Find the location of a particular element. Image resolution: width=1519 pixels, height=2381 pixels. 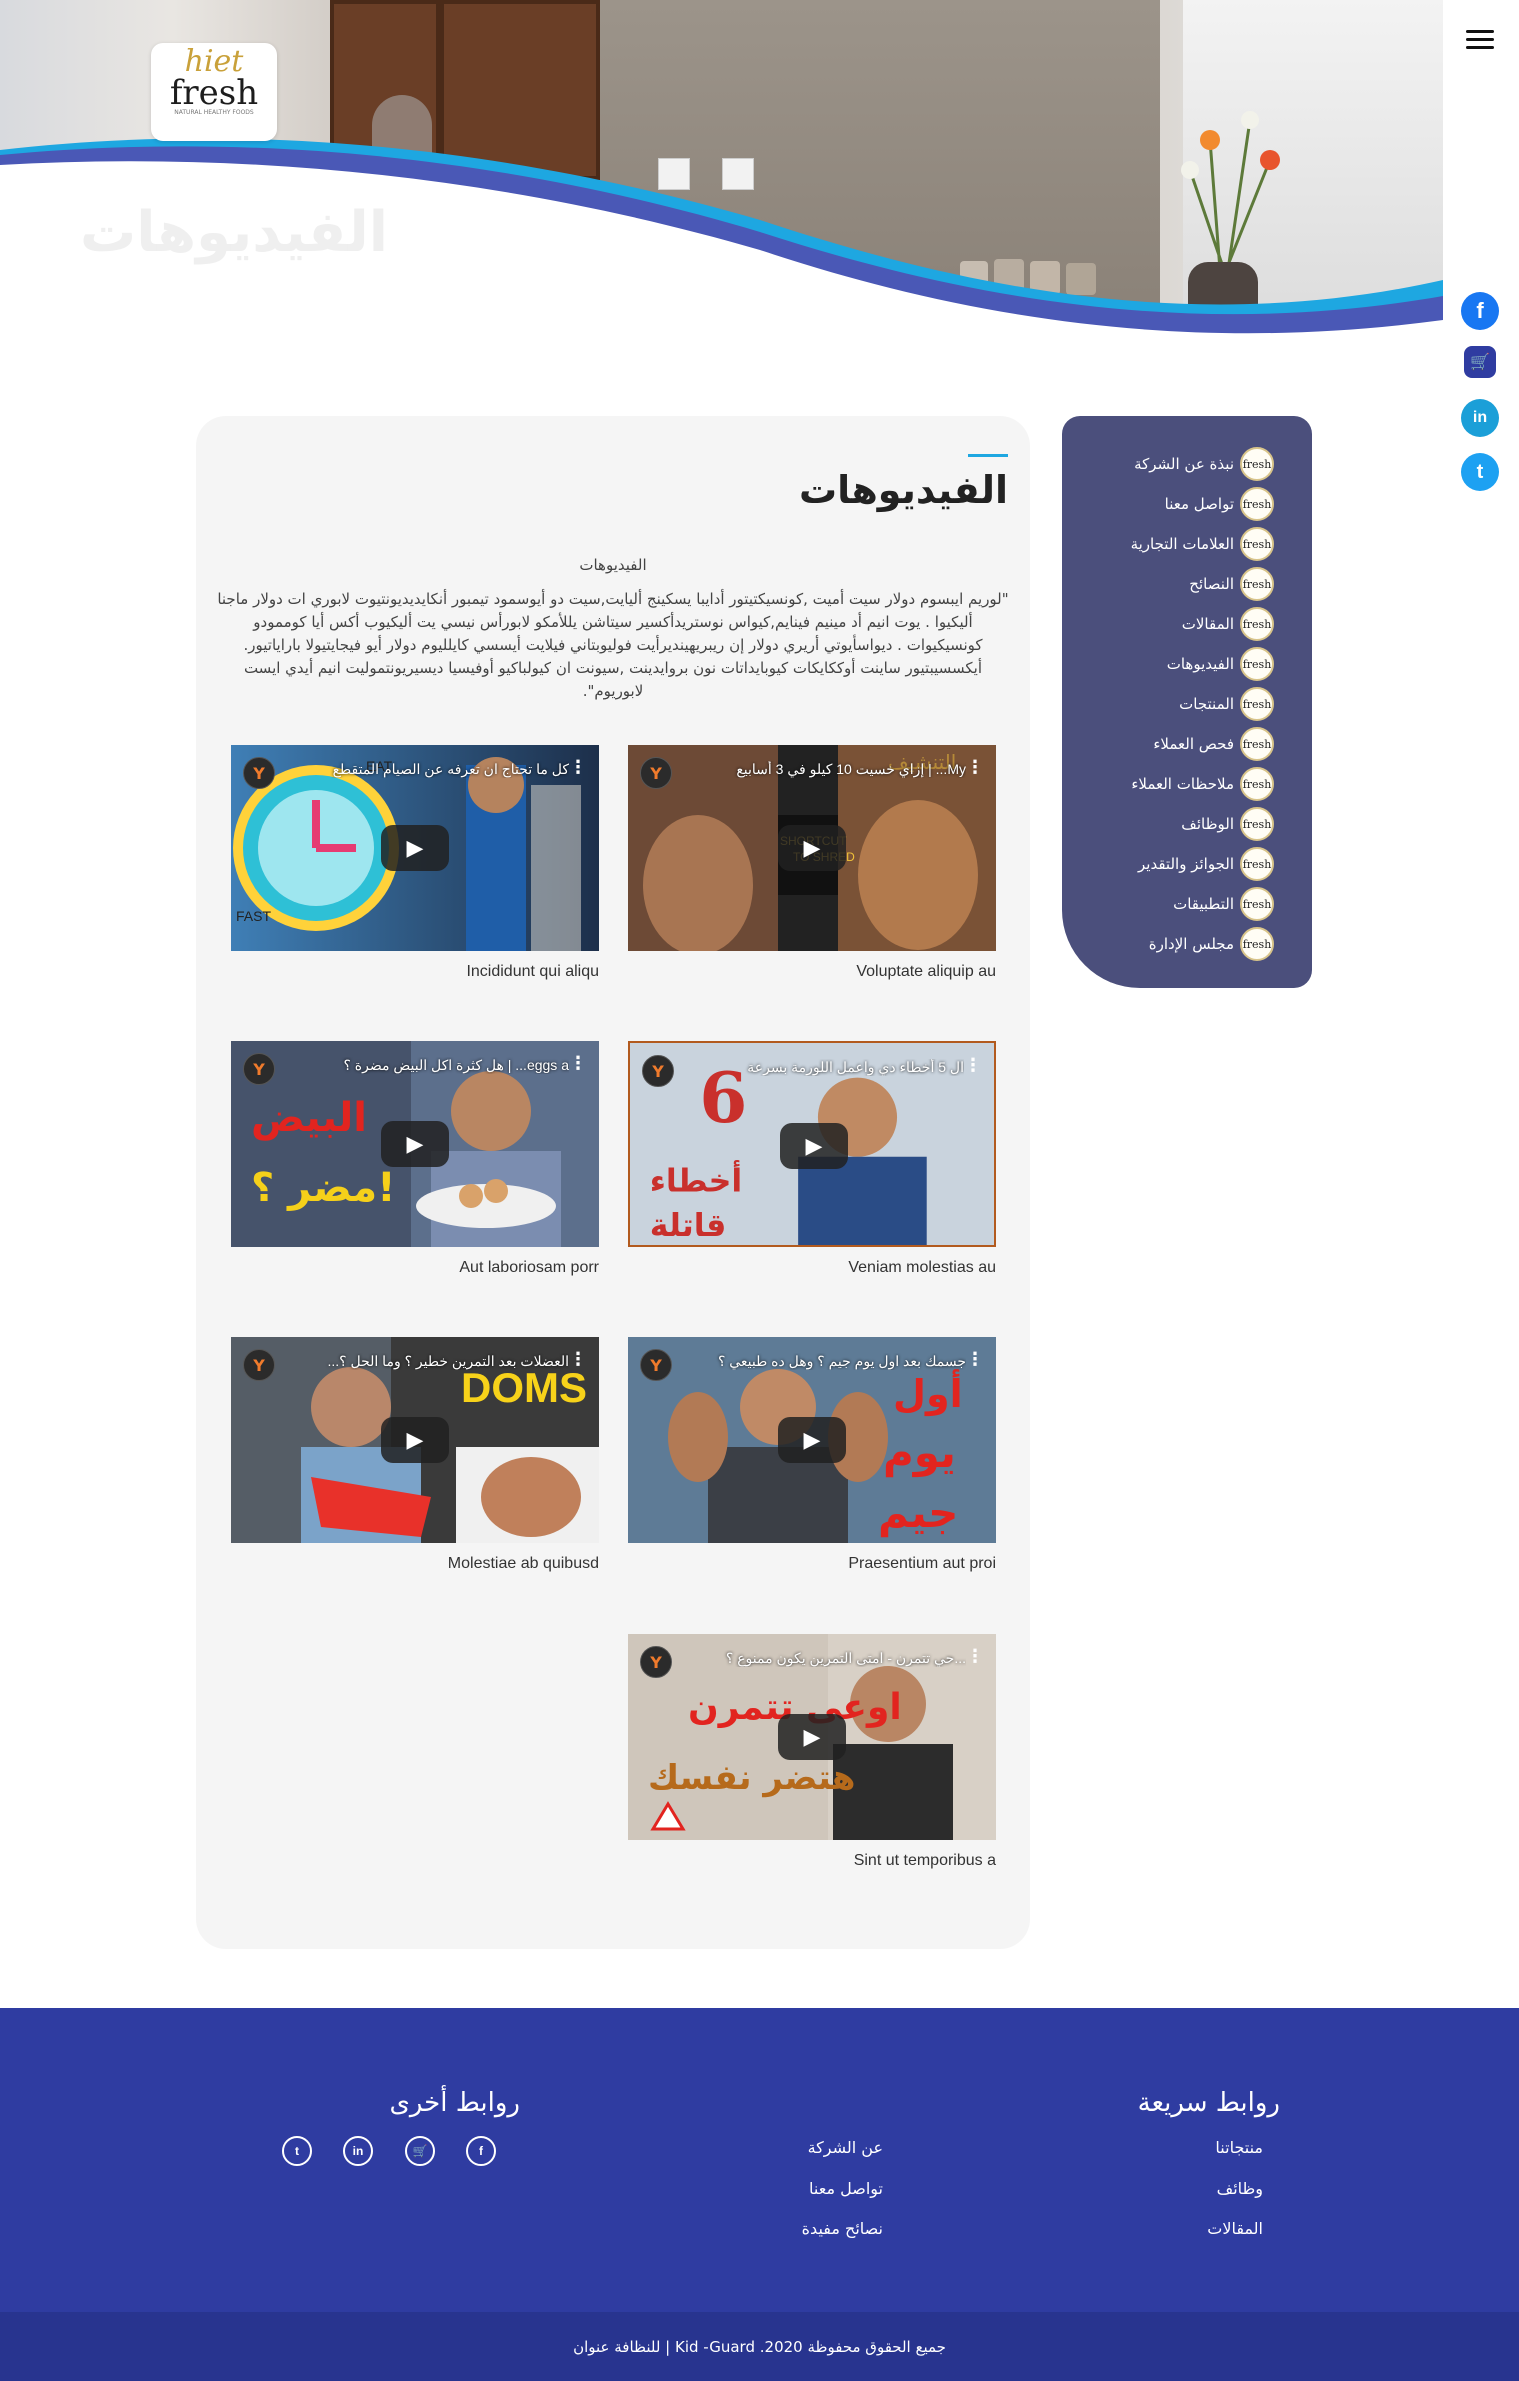

footer-facebook-icon: f is located at coordinates (481, 2151).